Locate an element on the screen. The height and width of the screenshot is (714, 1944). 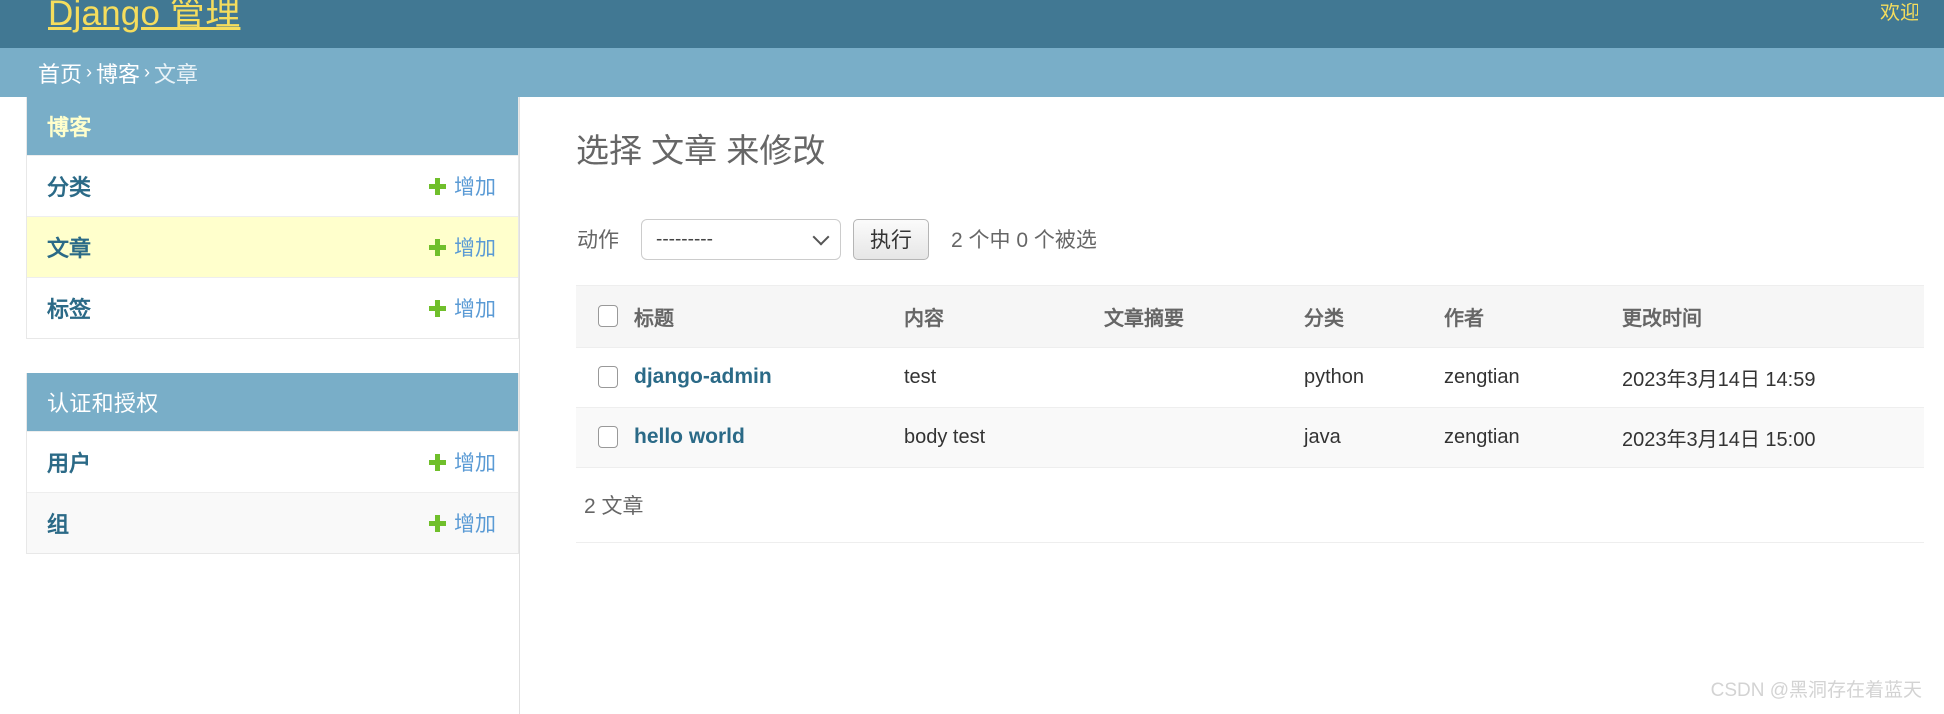
app-module-blog: 博客 分类 增加 文章 增加 标签 增加 is located at coordinates (272, 218).